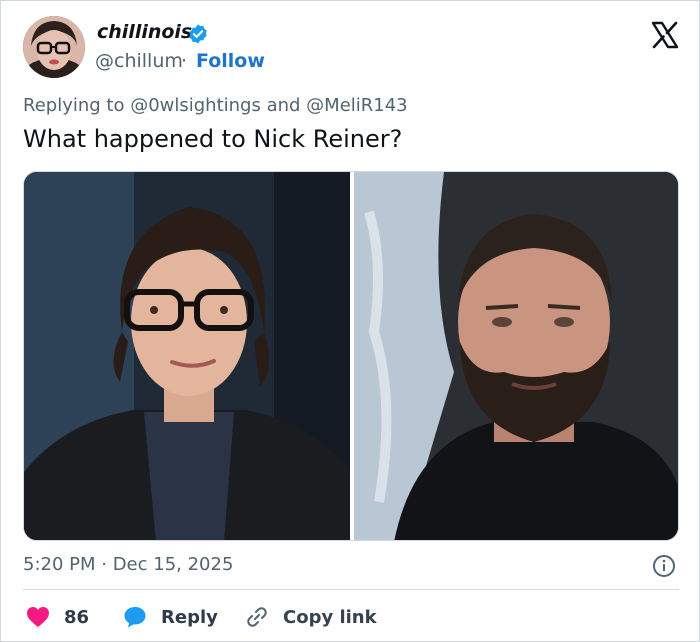 The height and width of the screenshot is (642, 700). Describe the element at coordinates (77, 617) in the screenshot. I see `like-count: 86` at that location.